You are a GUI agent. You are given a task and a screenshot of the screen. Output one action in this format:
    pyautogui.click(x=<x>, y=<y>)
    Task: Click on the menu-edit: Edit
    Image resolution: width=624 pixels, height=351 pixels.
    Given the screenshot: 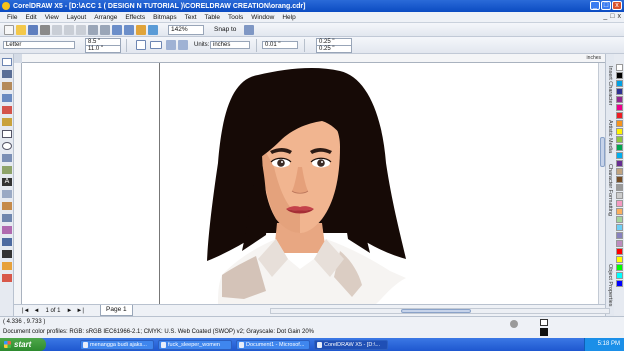 What is the action you would take?
    pyautogui.click(x=30, y=17)
    